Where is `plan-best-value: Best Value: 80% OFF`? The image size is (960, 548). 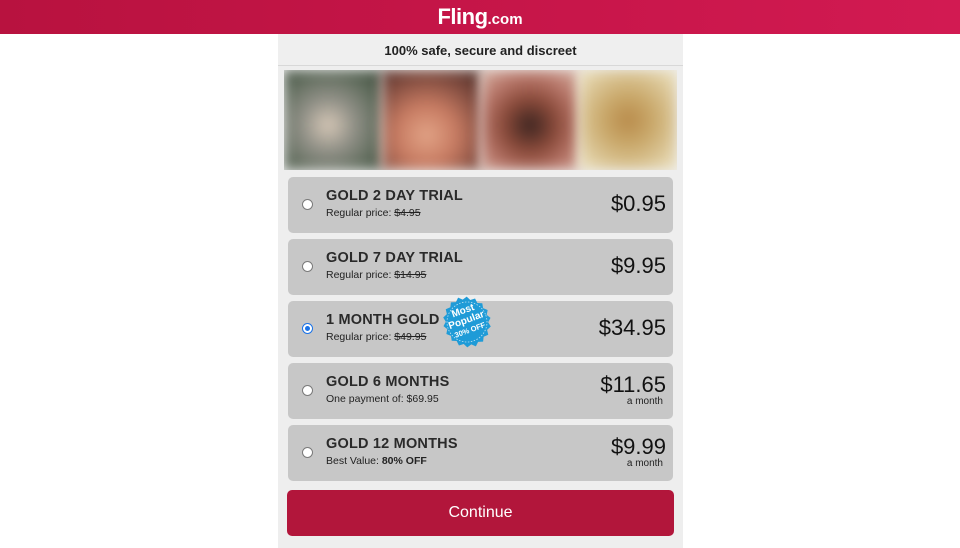
plan-best-value: Best Value: 80% OFF is located at coordinates (376, 461).